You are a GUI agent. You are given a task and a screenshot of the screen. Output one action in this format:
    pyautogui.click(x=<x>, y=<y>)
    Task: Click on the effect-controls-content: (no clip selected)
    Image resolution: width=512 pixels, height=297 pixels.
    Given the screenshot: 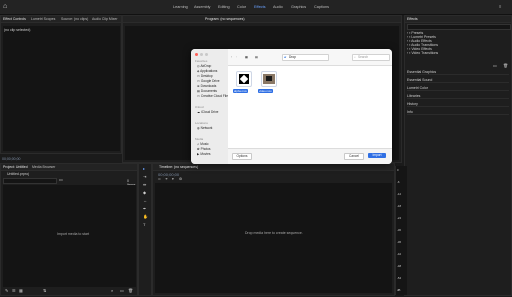 What is the action you would take?
    pyautogui.click(x=61, y=88)
    